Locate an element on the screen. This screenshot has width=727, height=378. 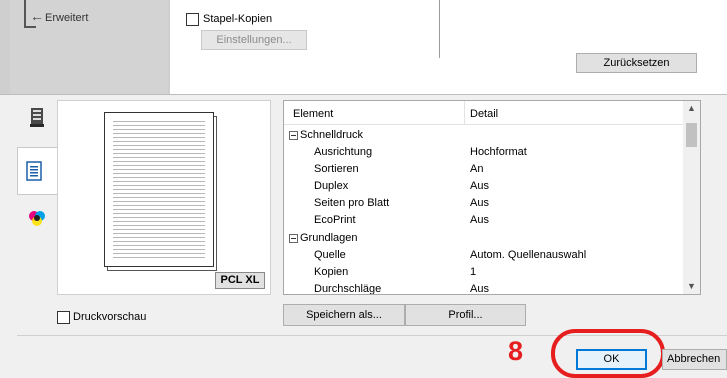
table-row: Seiten pro Blatt Aus is located at coordinates (484, 203).